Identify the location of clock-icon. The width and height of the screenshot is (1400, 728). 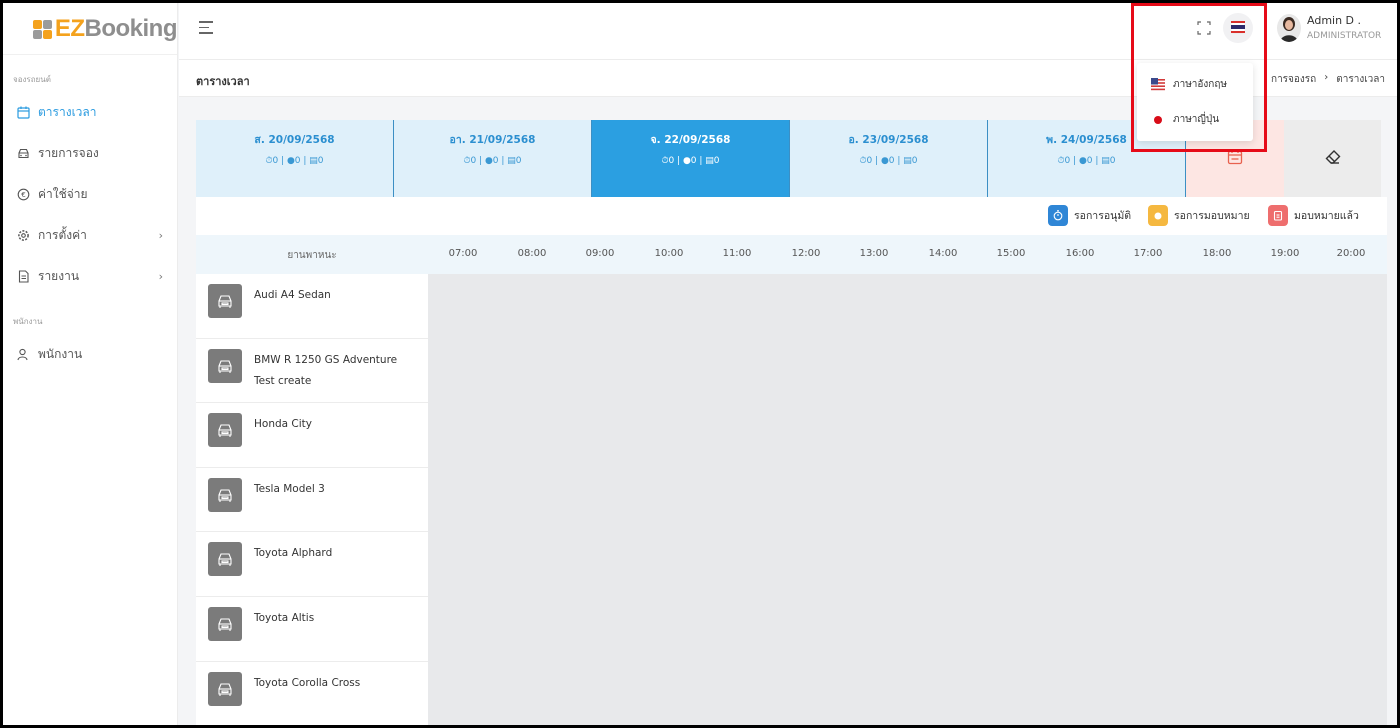
(1158, 215).